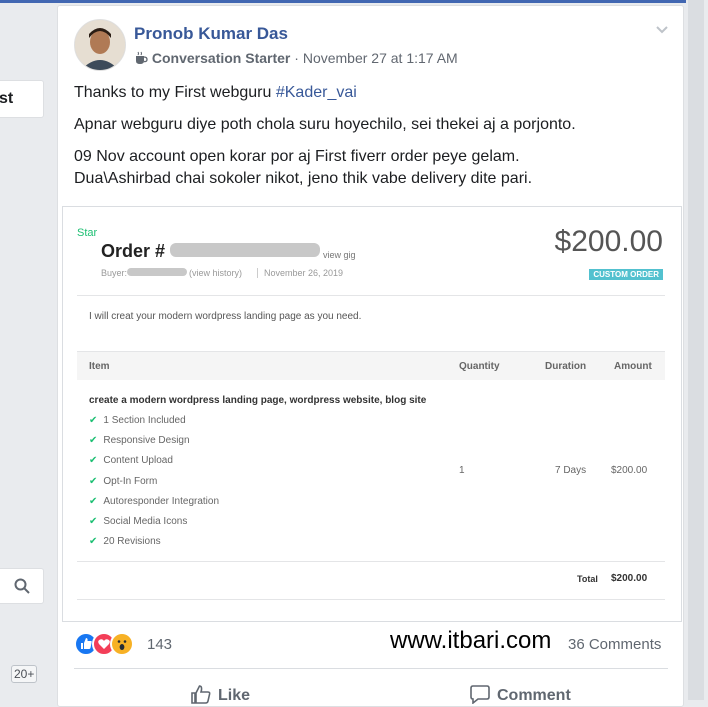 This screenshot has height=707, width=708. I want to click on feature-item: ✔ Social Media Icons, so click(154, 526).